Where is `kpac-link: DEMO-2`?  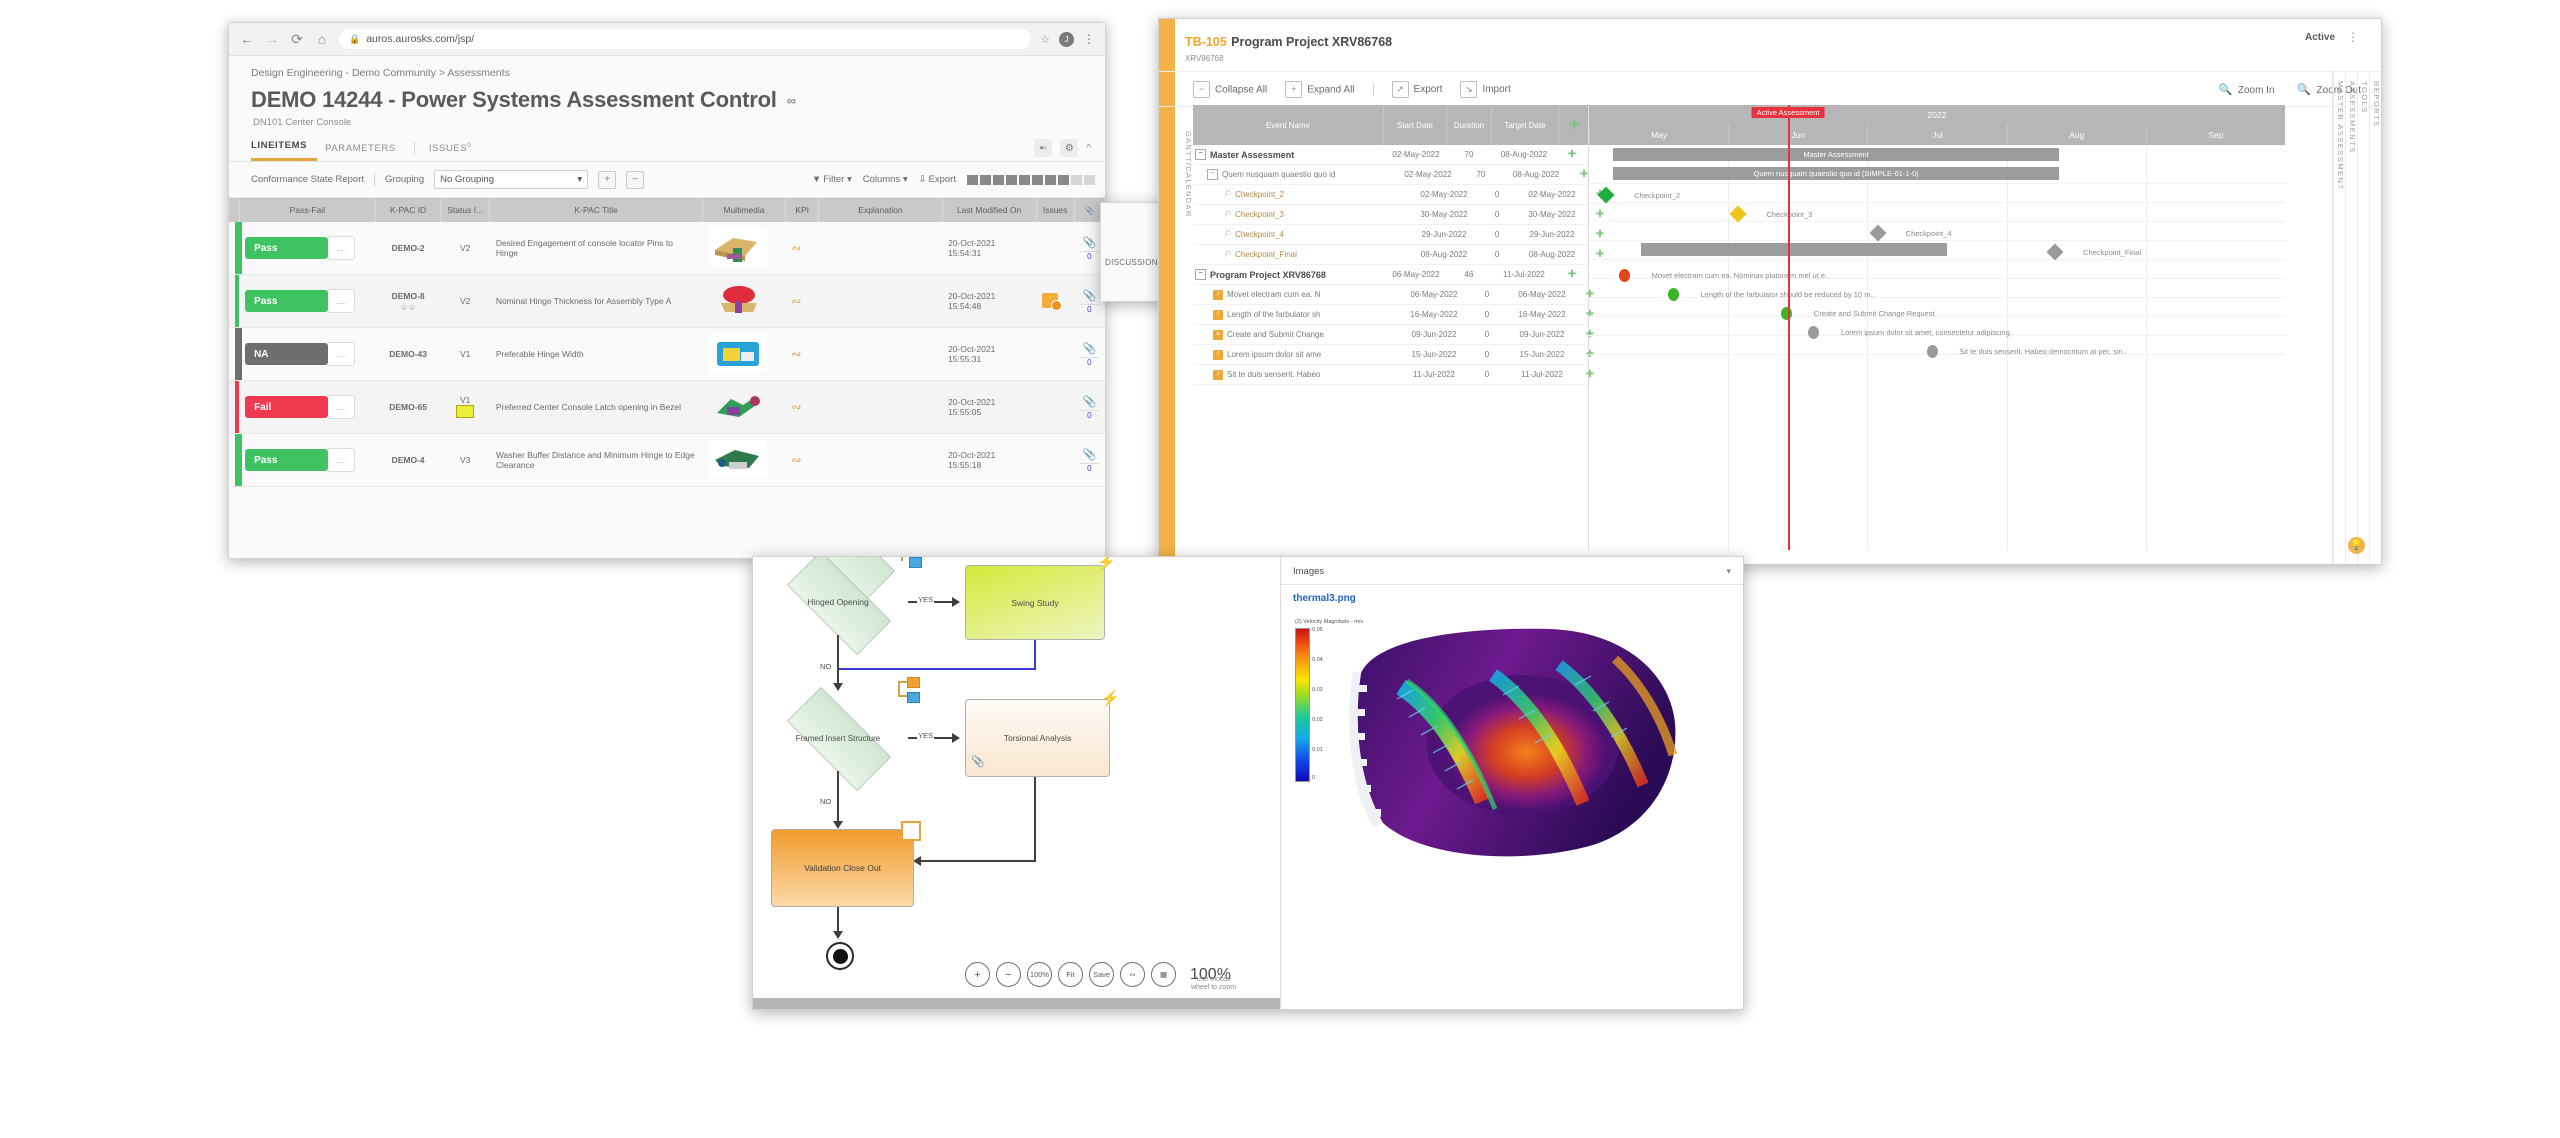 kpac-link: DEMO-2 is located at coordinates (408, 248).